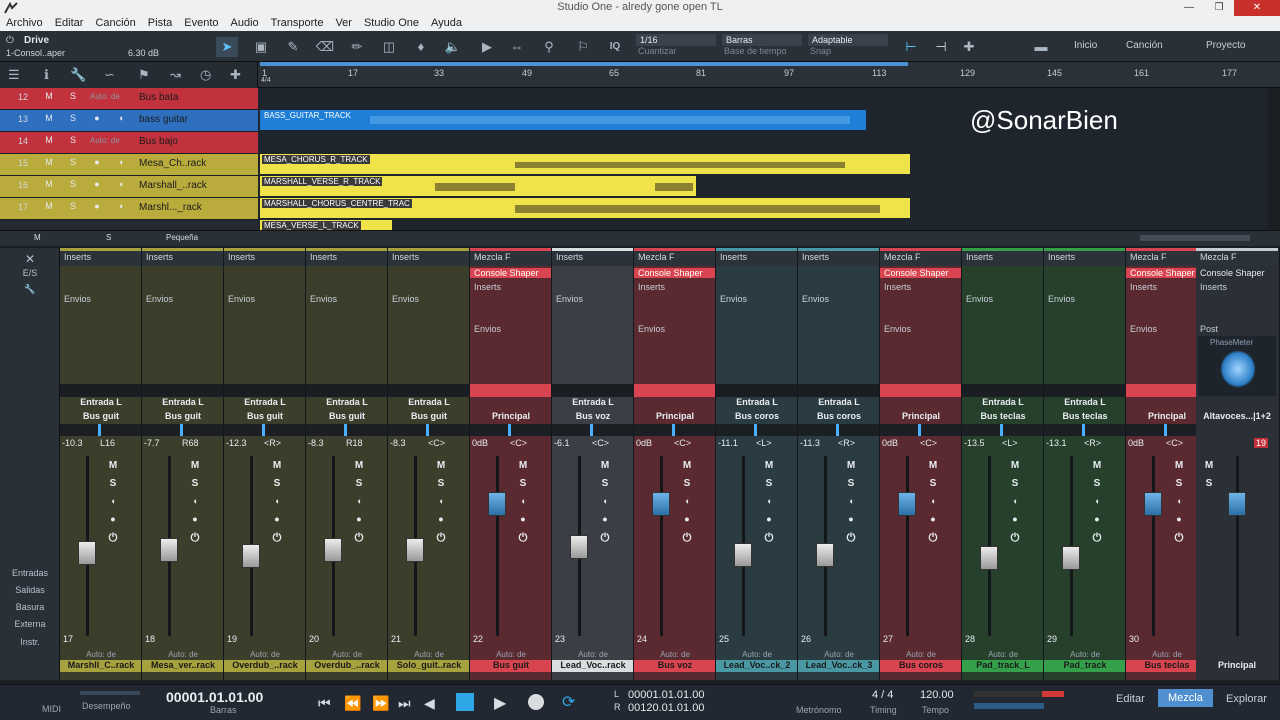 The width and height of the screenshot is (1280, 720). What do you see at coordinates (728, 443) in the screenshot?
I see `volume-readout: -11.1` at bounding box center [728, 443].